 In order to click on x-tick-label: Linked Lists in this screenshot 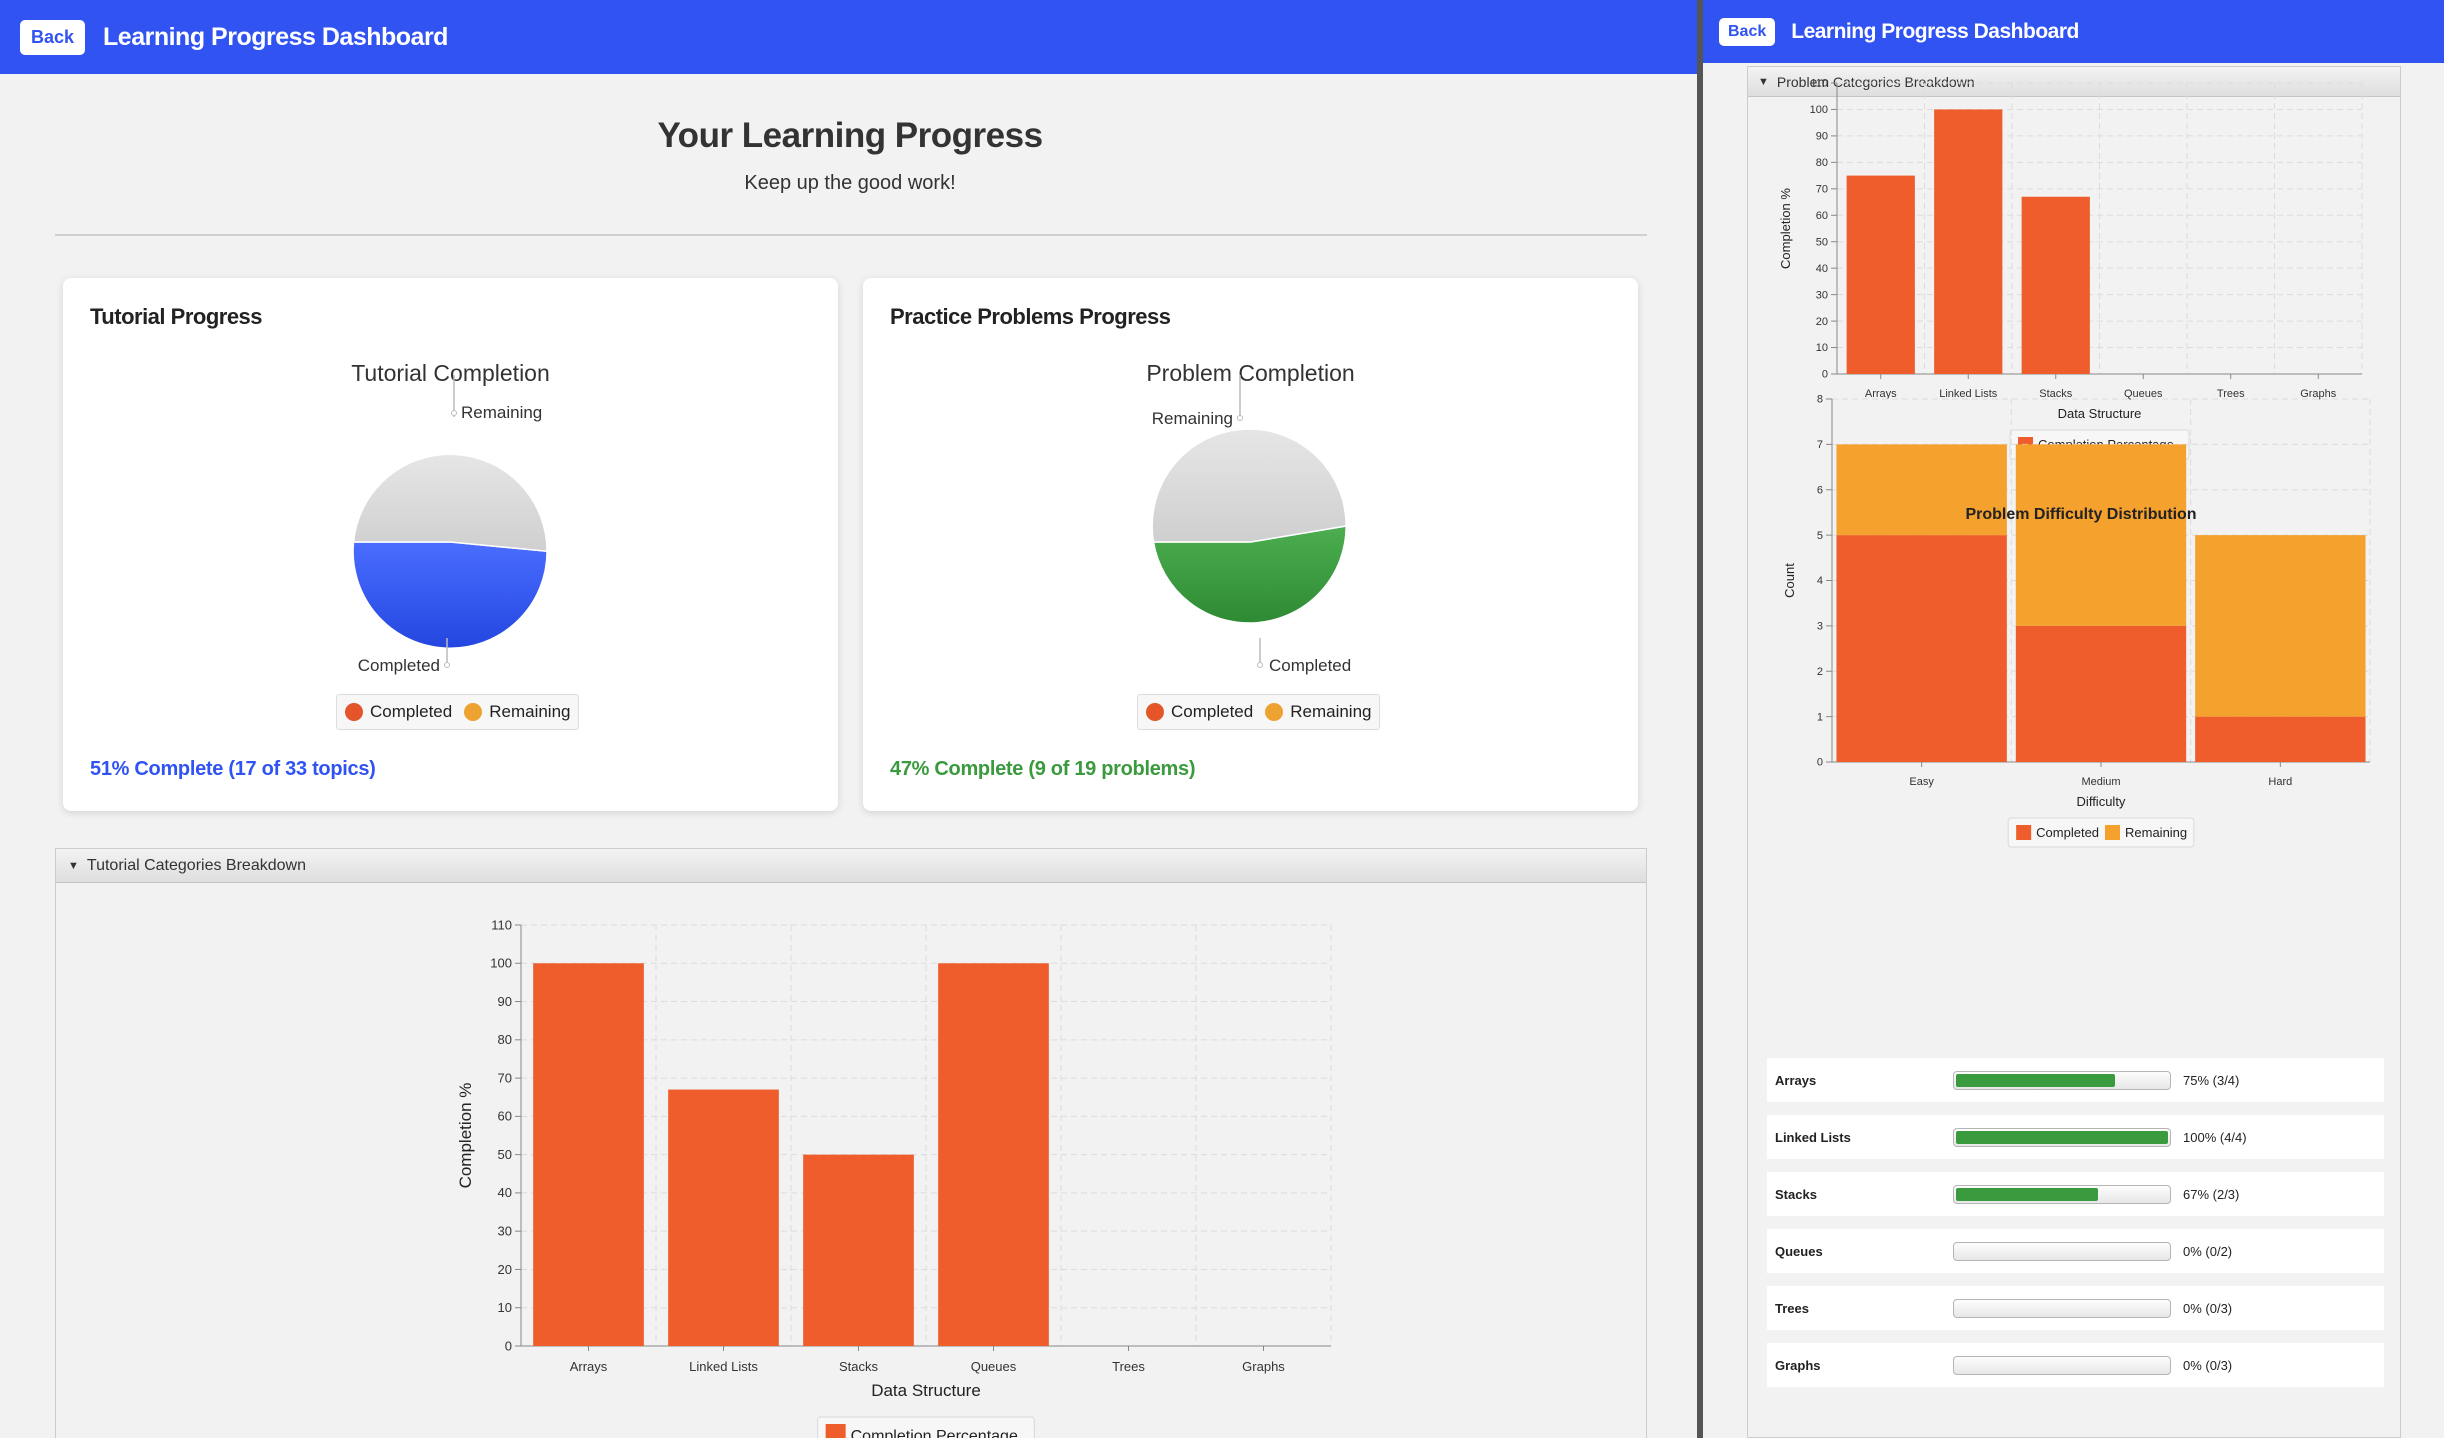, I will do `click(723, 1366)`.